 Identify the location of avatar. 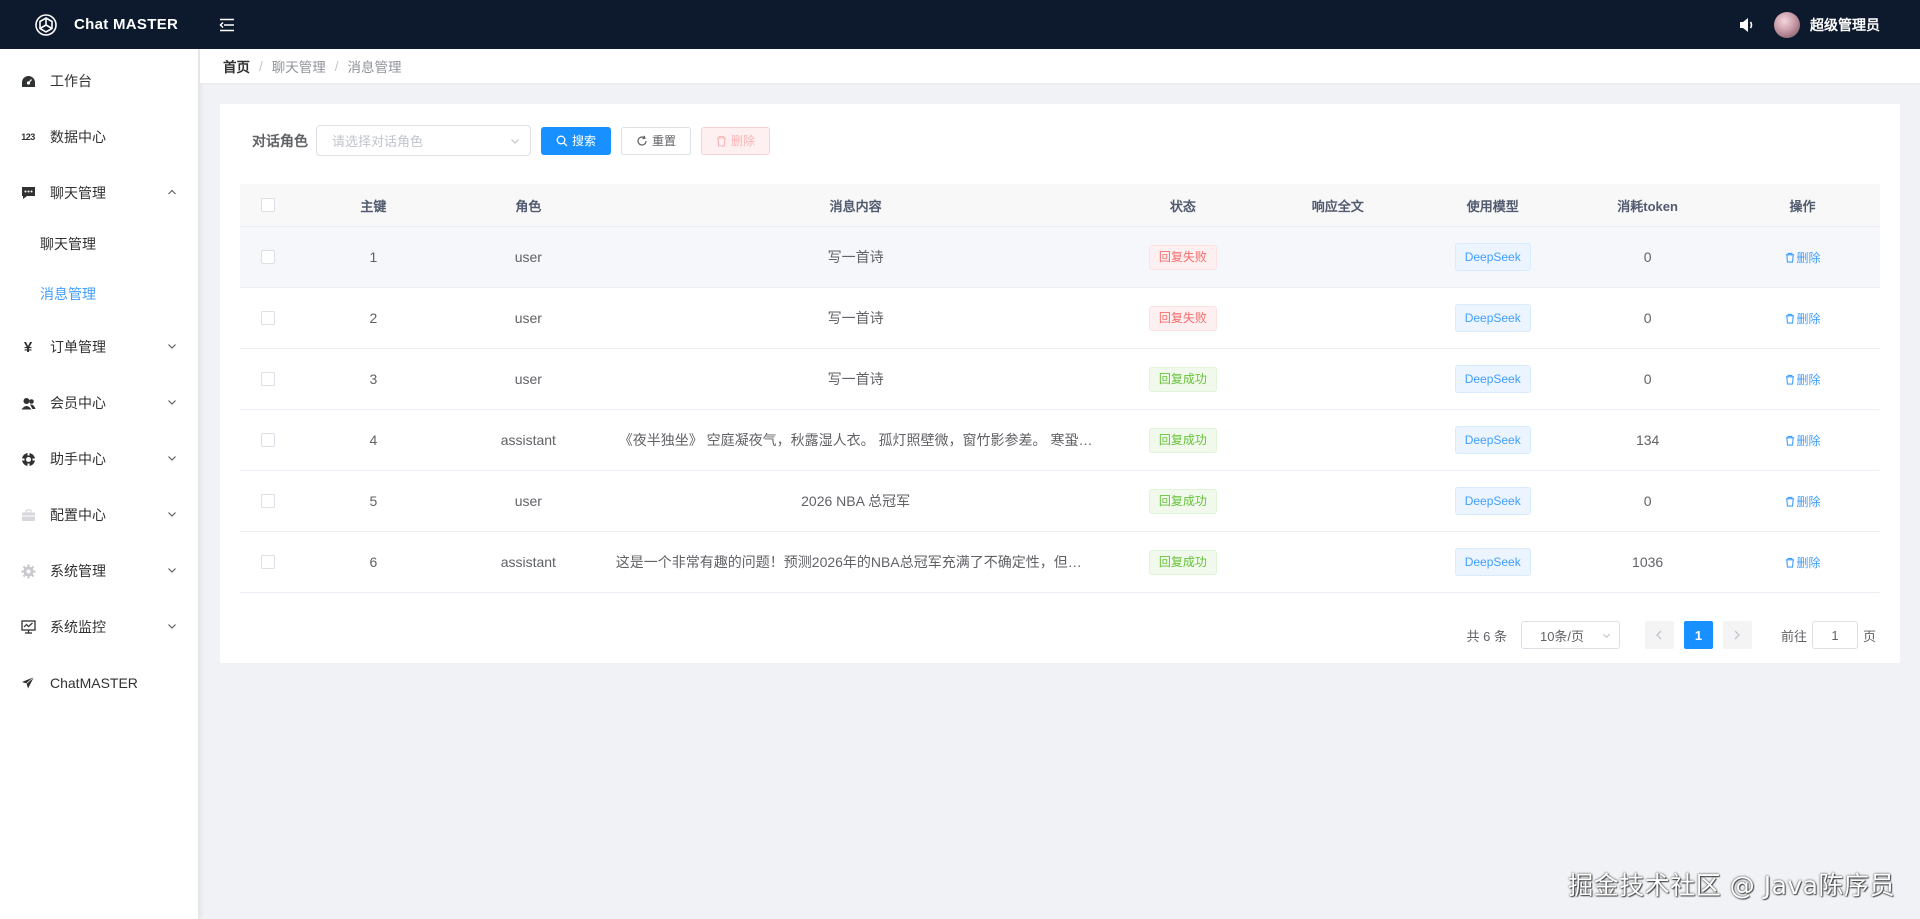
(1787, 24).